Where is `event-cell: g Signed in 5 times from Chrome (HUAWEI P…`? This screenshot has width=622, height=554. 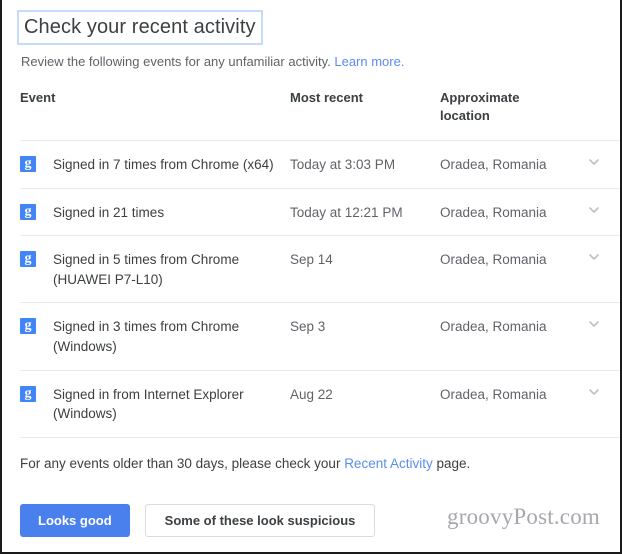 event-cell: g Signed in 5 times from Chrome (HUAWEI P… is located at coordinates (155, 269).